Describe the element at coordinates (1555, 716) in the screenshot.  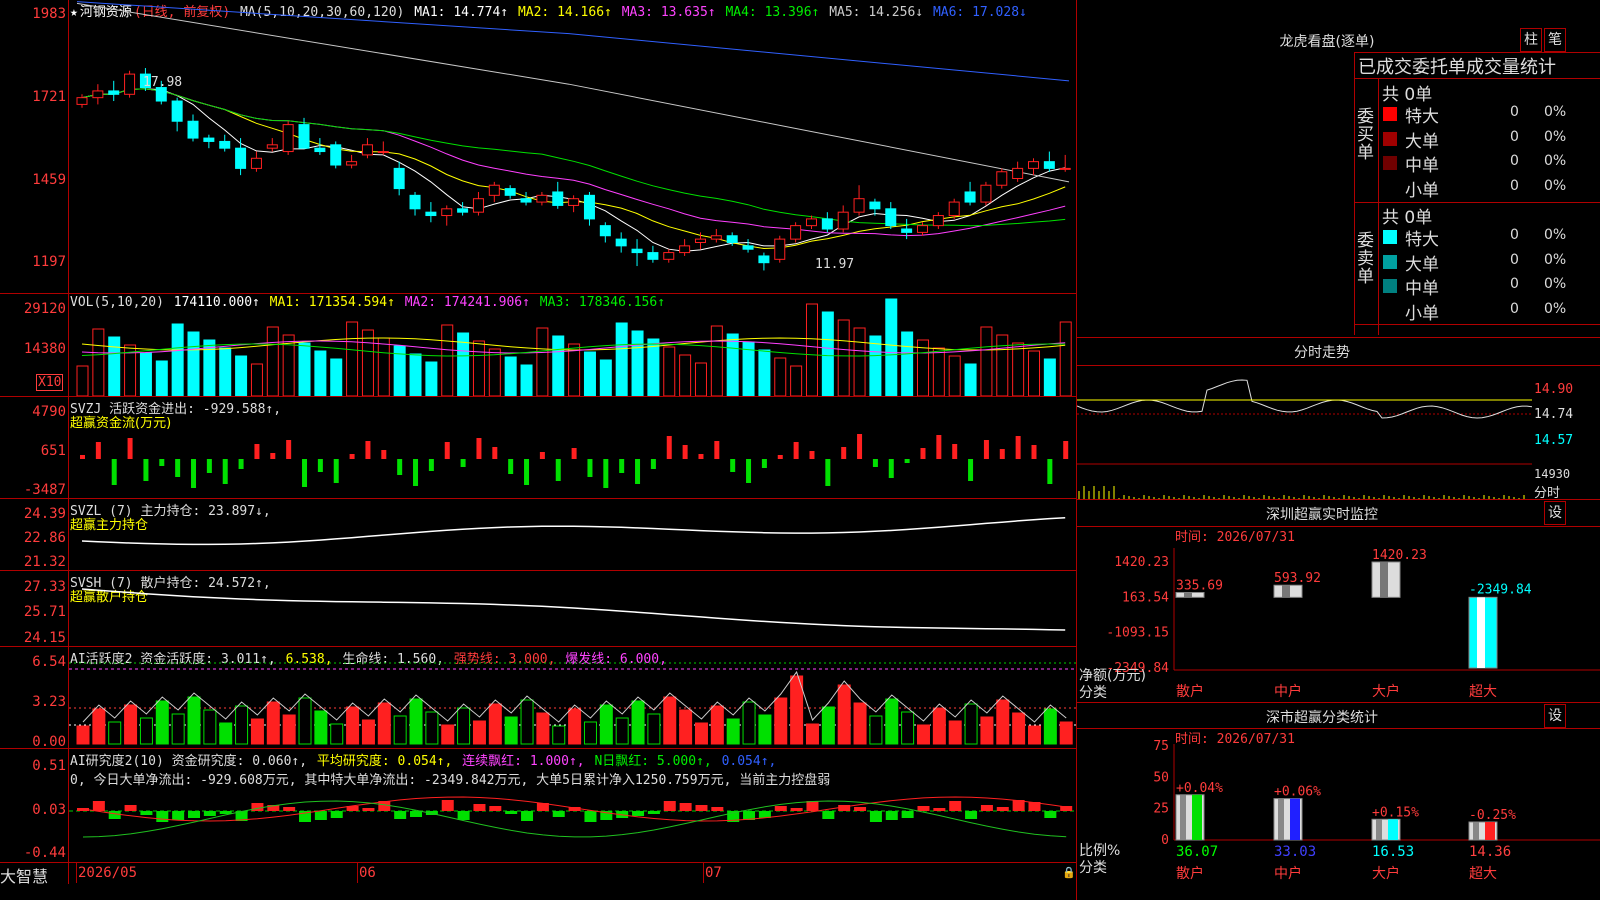
I see `stats-settings-button: 设` at that location.